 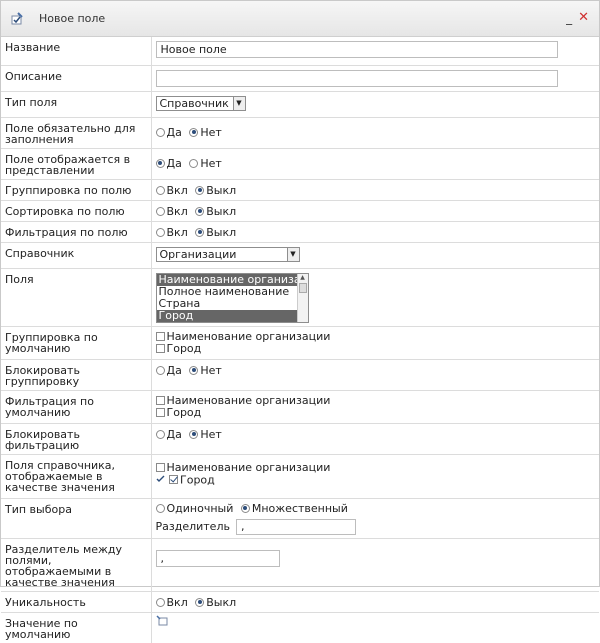 What do you see at coordinates (302, 287) in the screenshot?
I see `scrollbar-thumb` at bounding box center [302, 287].